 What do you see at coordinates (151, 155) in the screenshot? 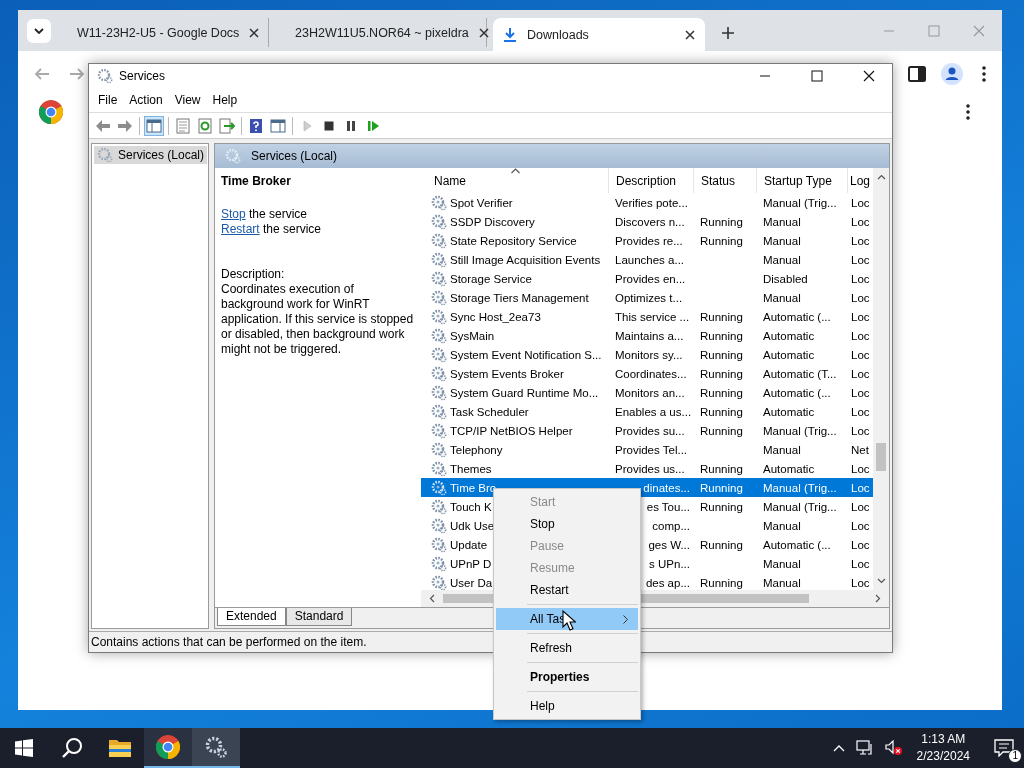
I see `tree-item: Services (Local)` at bounding box center [151, 155].